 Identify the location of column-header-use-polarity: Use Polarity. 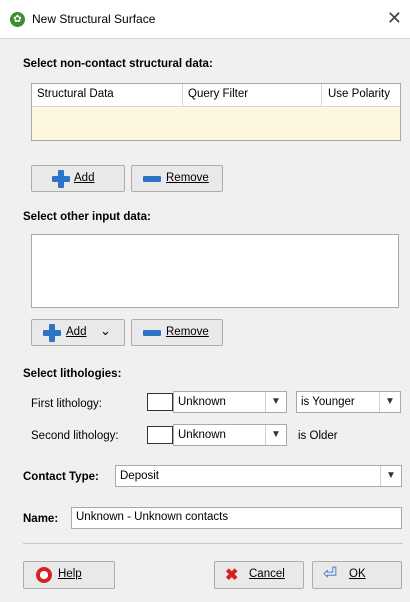
(359, 94).